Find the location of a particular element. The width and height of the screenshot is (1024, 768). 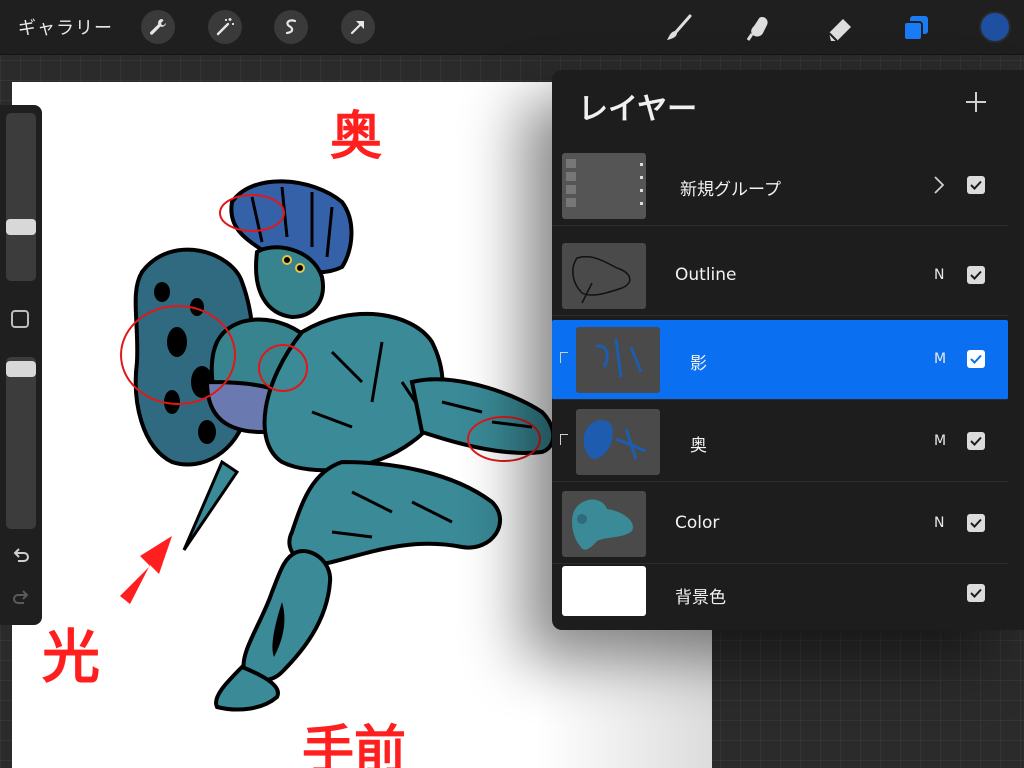

layer-name: 新規グループ is located at coordinates (730, 190).